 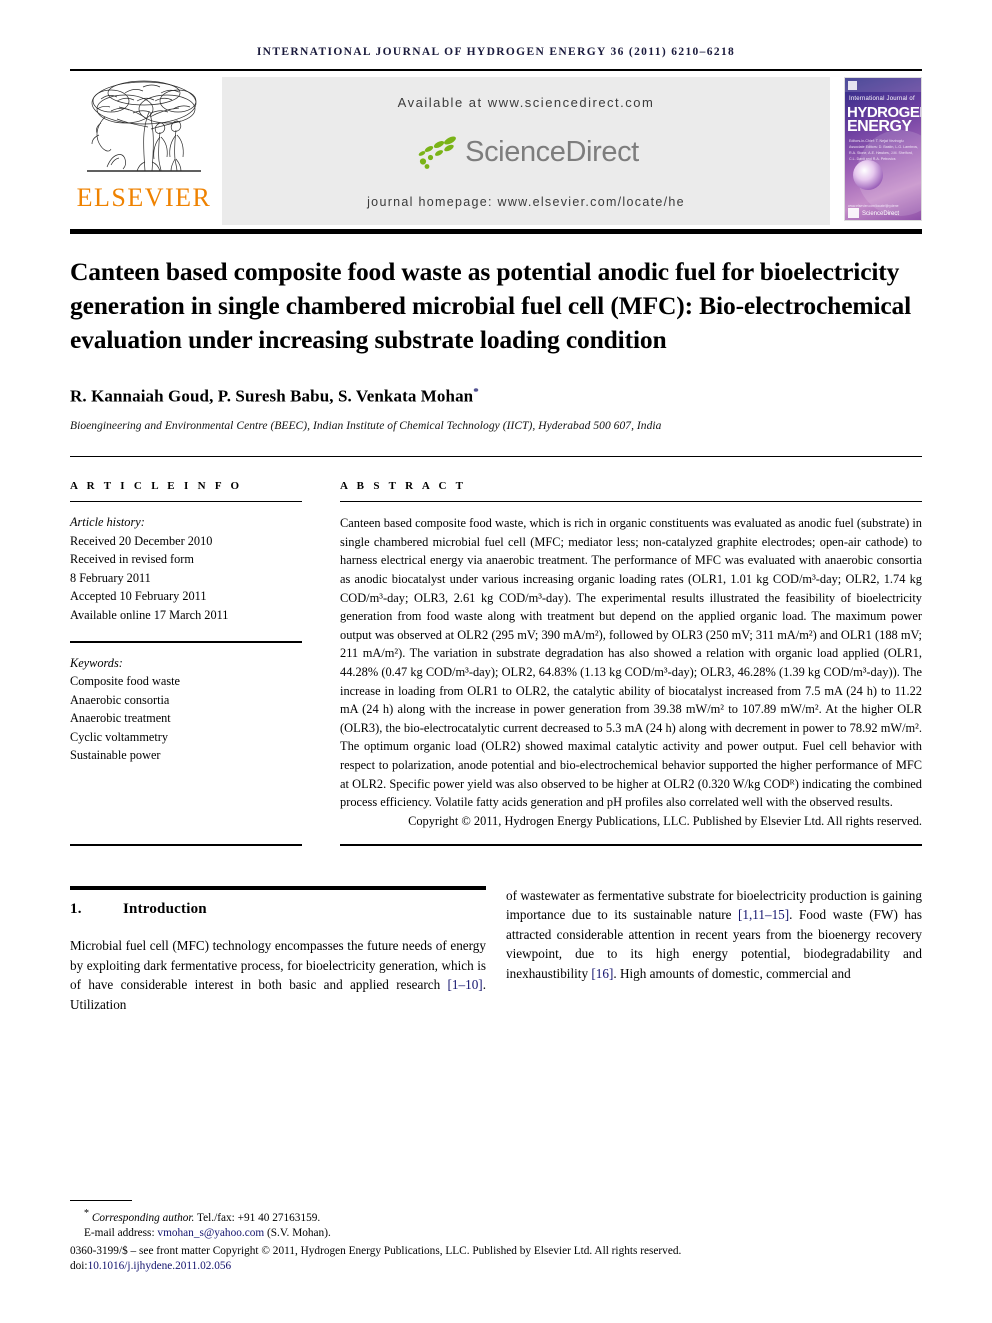 What do you see at coordinates (141, 540) in the screenshot?
I see `history-item: Received 20 December 2010` at bounding box center [141, 540].